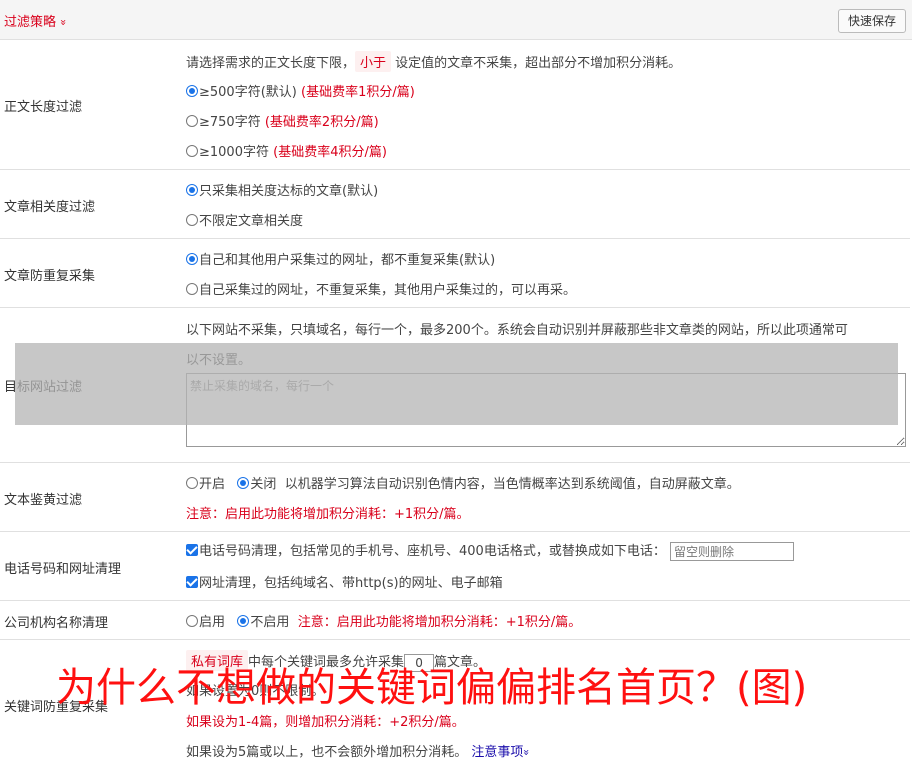  Describe the element at coordinates (456, 20) in the screenshot. I see `filter-strategy-header: 过滤策略» 快速保存` at that location.